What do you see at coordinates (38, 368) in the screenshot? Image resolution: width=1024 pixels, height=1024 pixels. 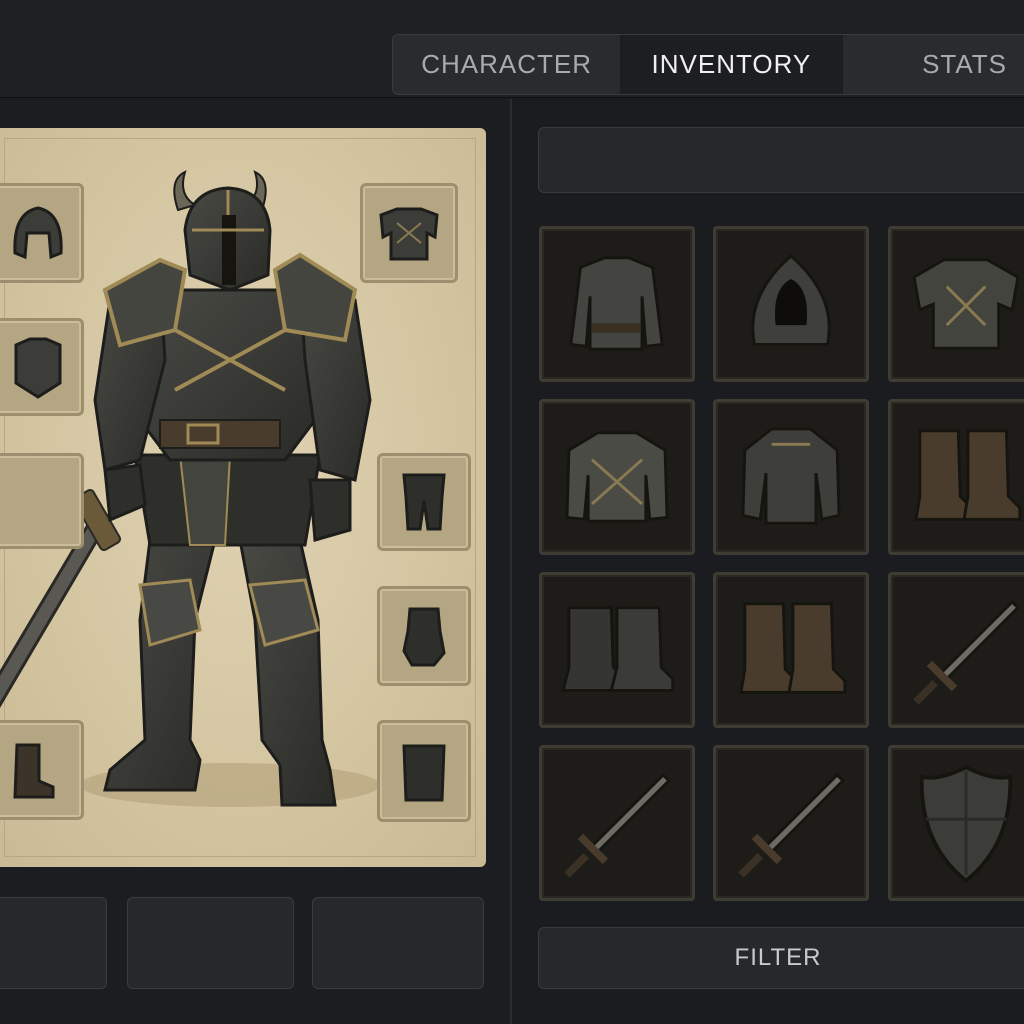 I see `cuirass-icon` at bounding box center [38, 368].